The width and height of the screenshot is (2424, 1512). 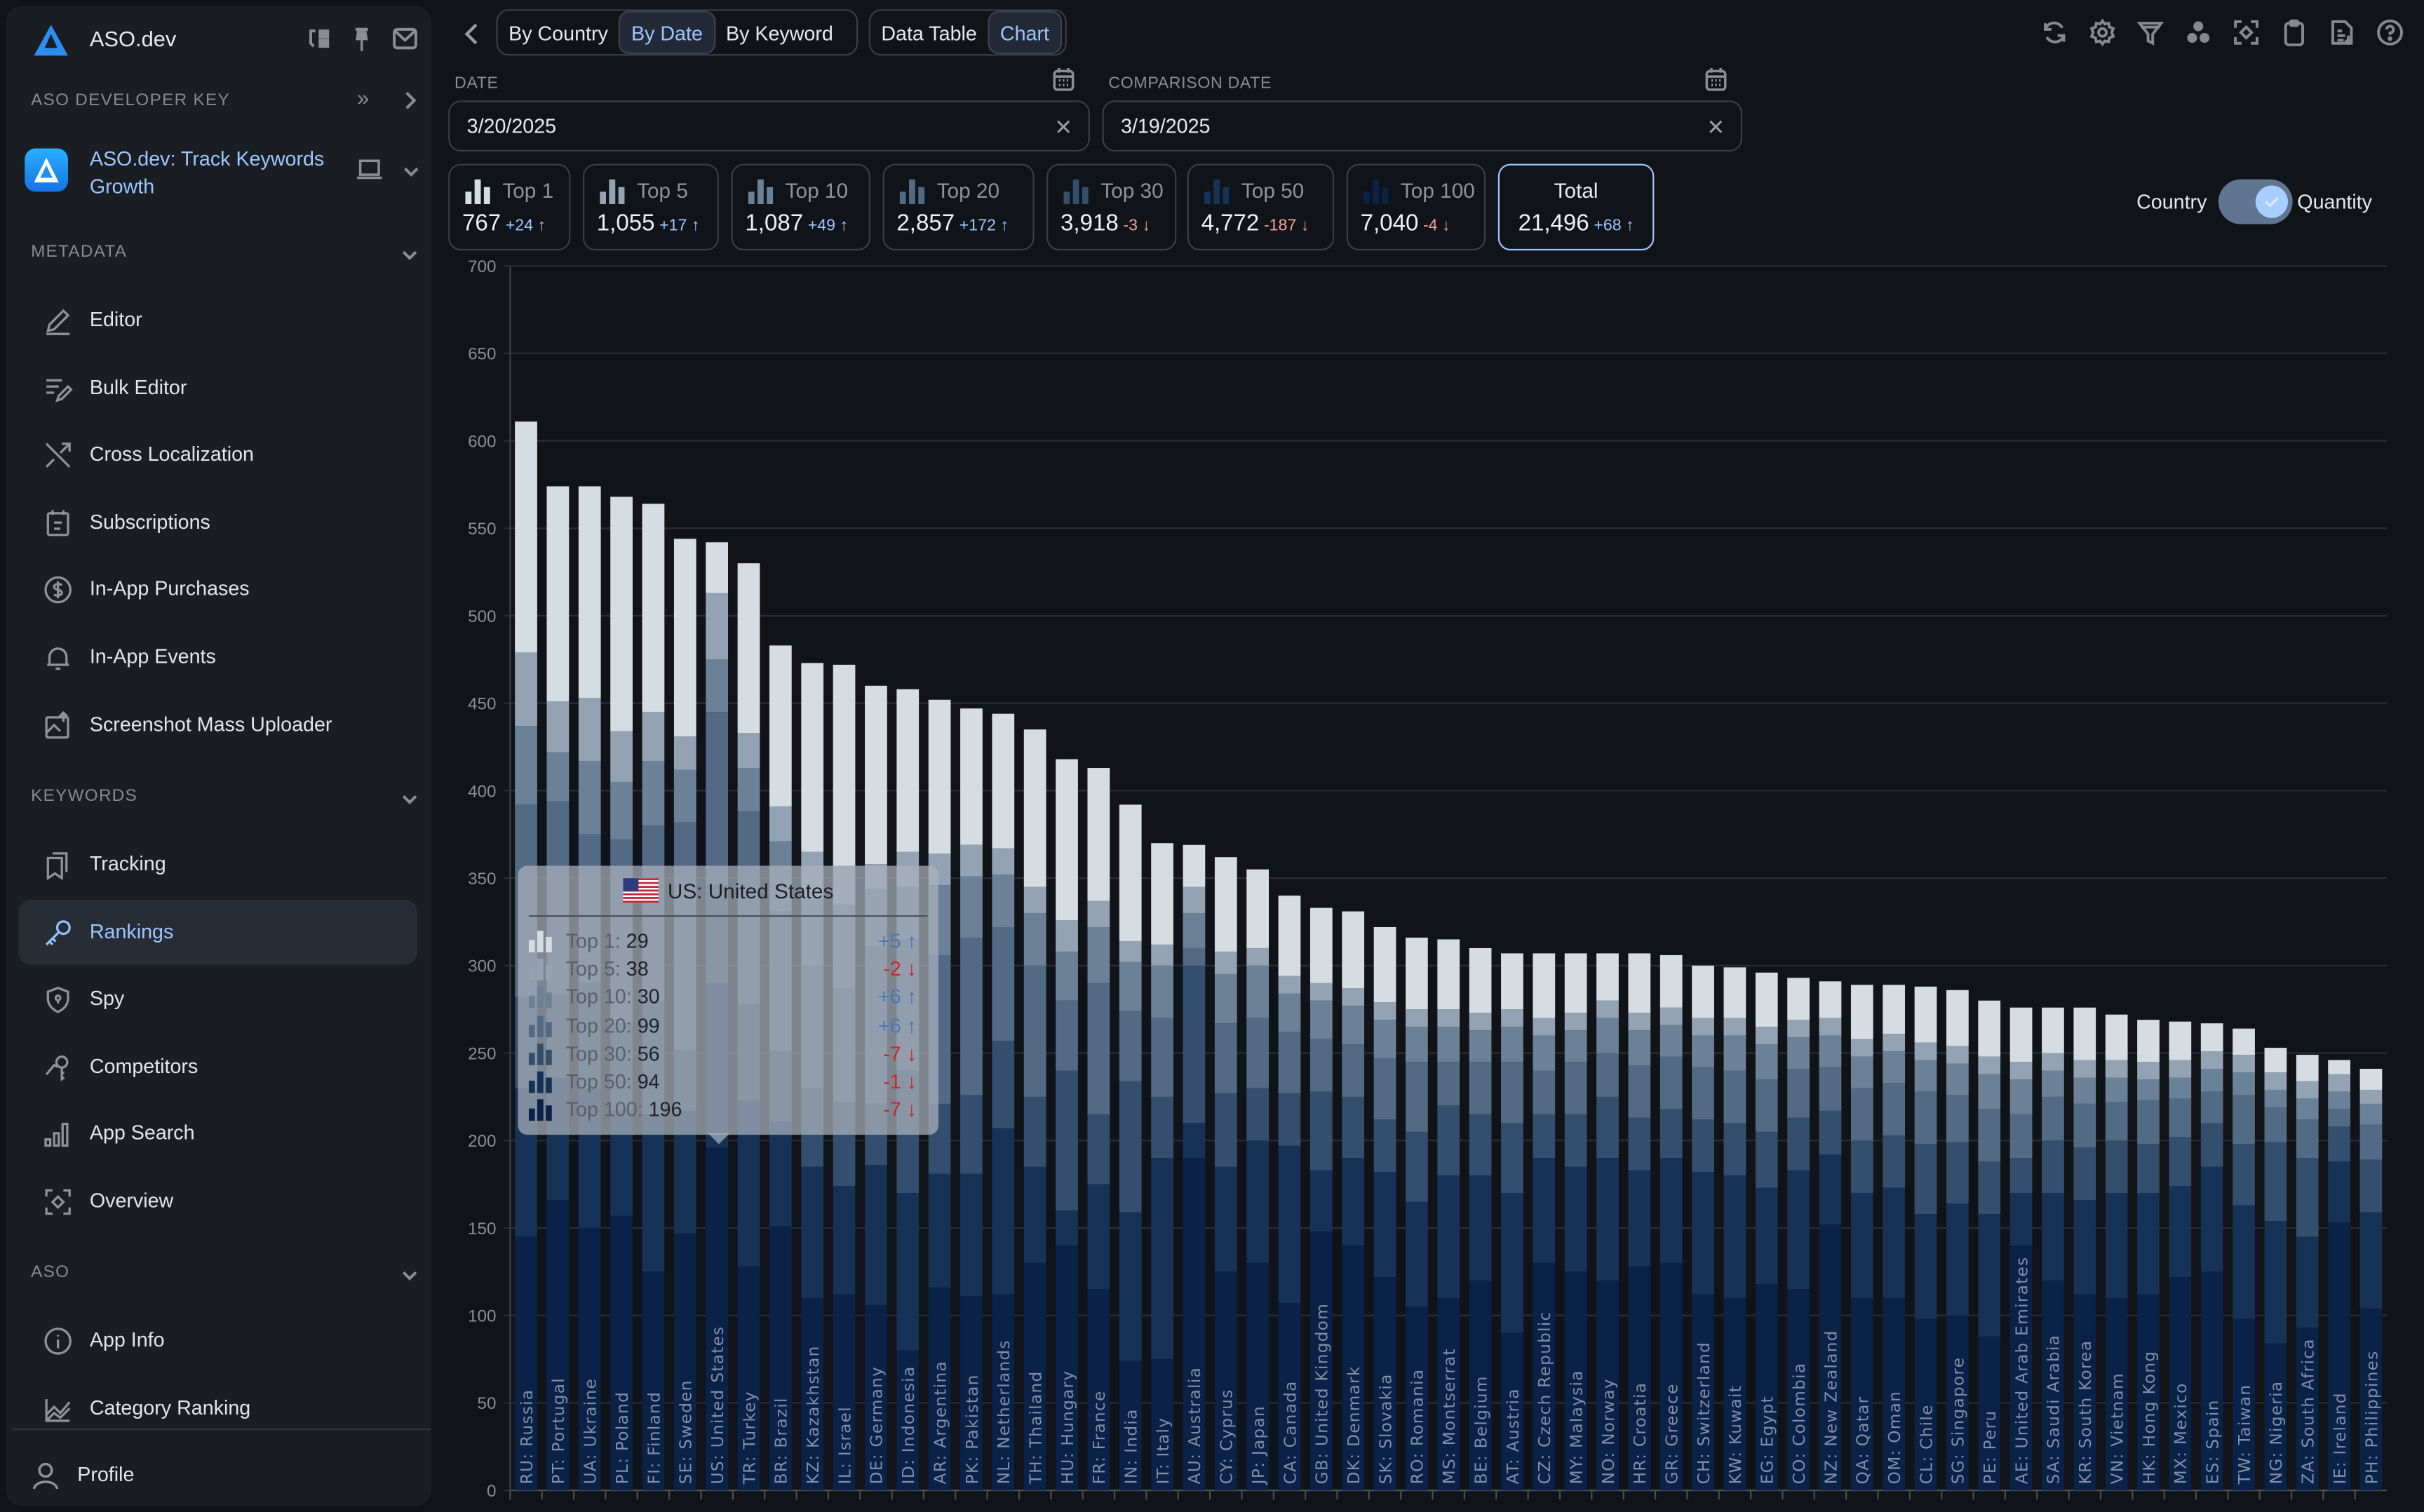 I want to click on tooltip-header: US: United States, so click(x=728, y=890).